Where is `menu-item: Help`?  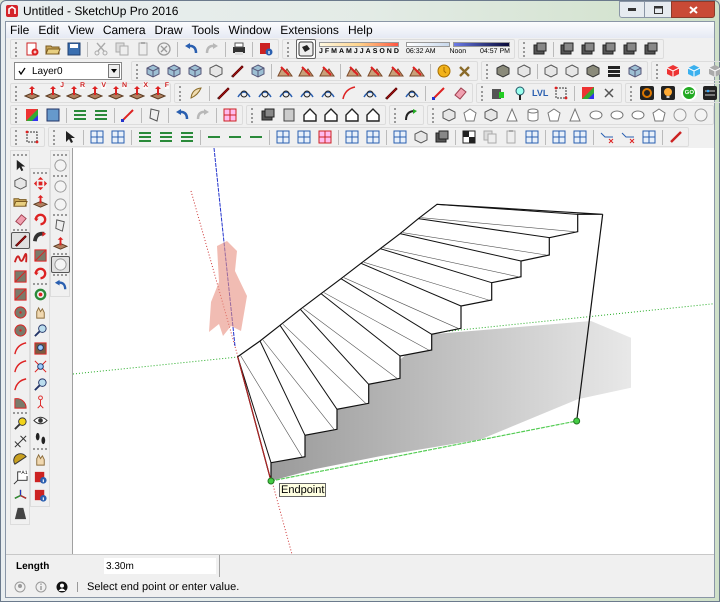 menu-item: Help is located at coordinates (360, 30).